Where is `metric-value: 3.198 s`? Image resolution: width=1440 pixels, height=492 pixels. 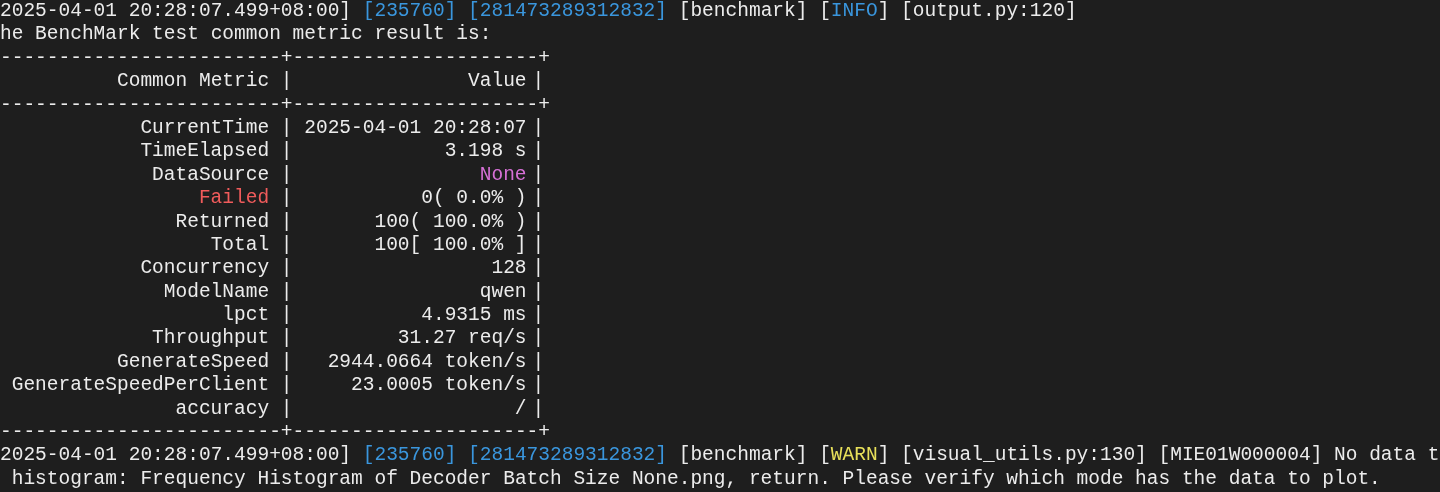 metric-value: 3.198 s is located at coordinates (485, 151).